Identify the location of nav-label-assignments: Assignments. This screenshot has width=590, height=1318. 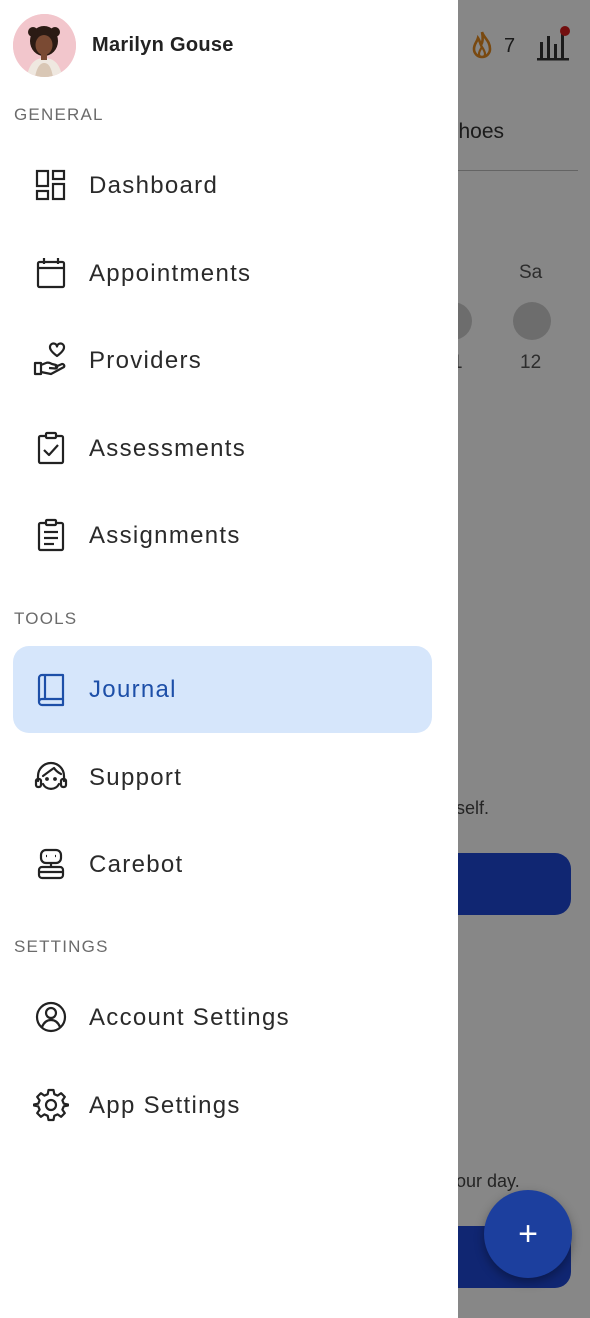
(165, 535).